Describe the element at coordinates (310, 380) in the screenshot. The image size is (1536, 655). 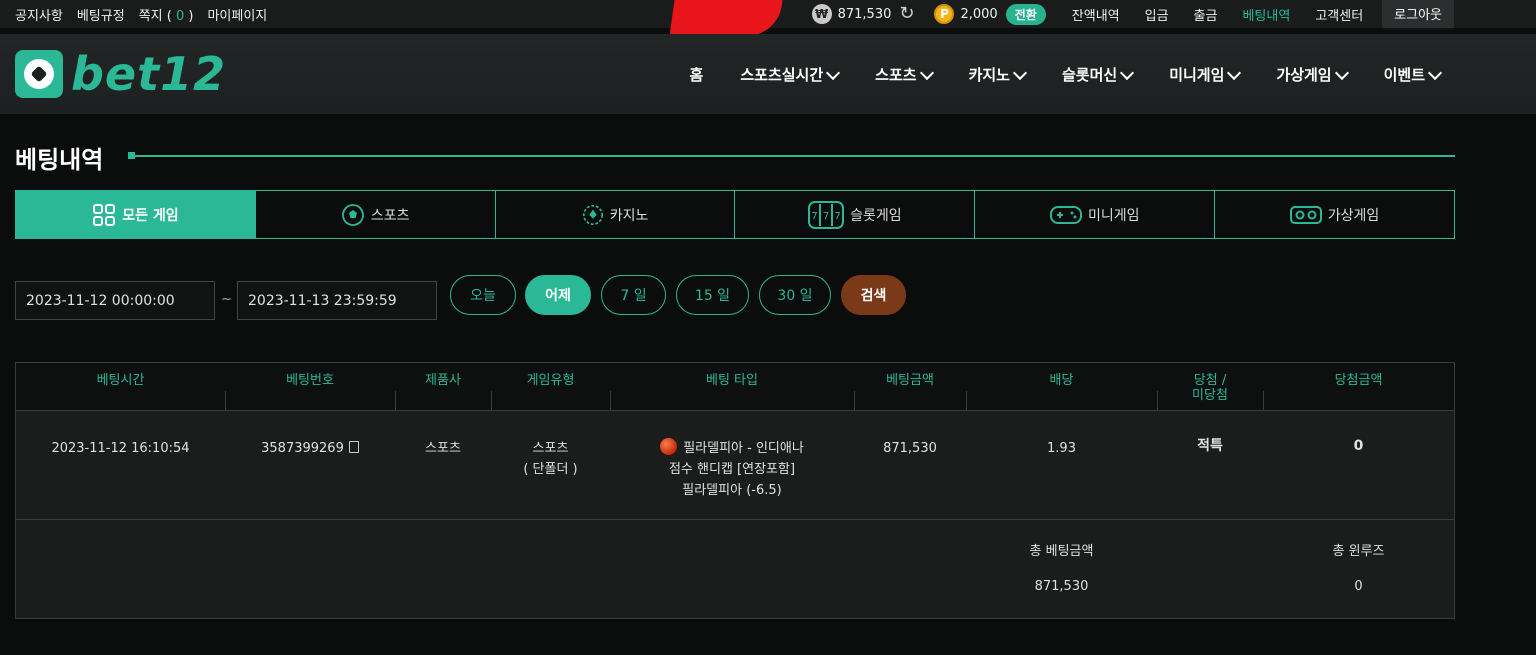
I see `col-bet-number: 베팅번호` at that location.